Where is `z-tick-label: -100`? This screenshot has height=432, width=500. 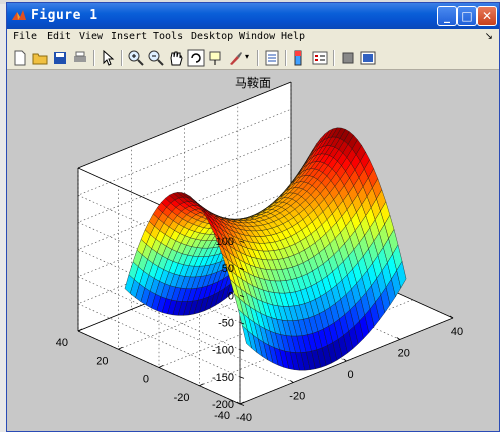
z-tick-label: -100 is located at coordinates (223, 351).